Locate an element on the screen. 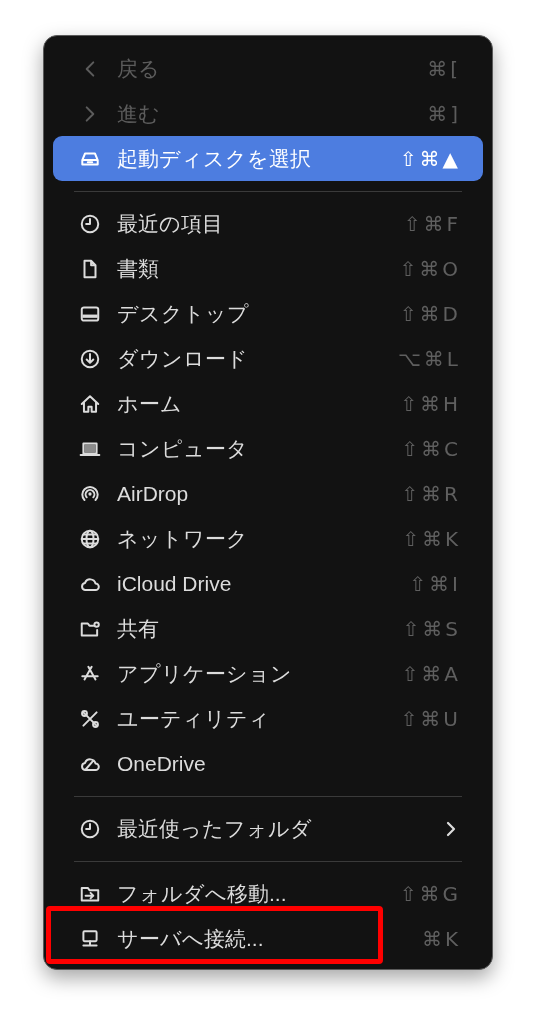 This screenshot has width=535, height=1024. shortcut-text: ⌘] is located at coordinates (444, 114).